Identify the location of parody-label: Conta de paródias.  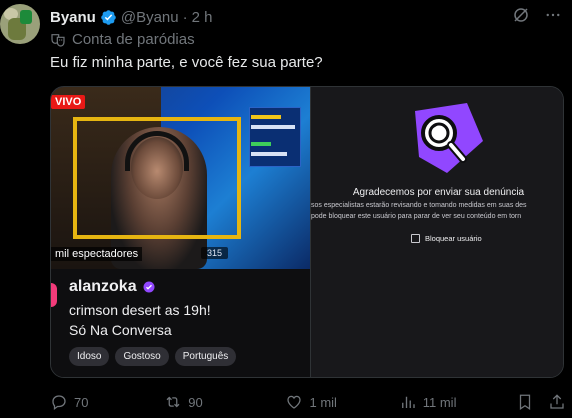
(122, 39).